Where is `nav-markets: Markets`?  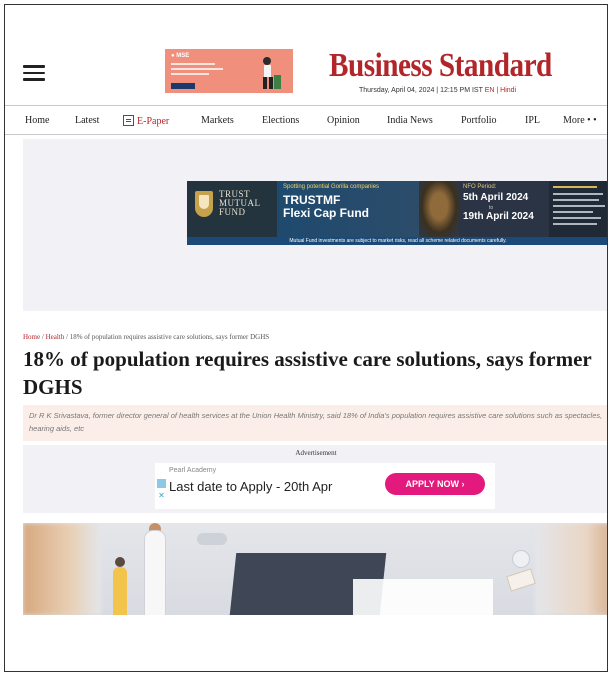
nav-markets: Markets is located at coordinates (217, 120).